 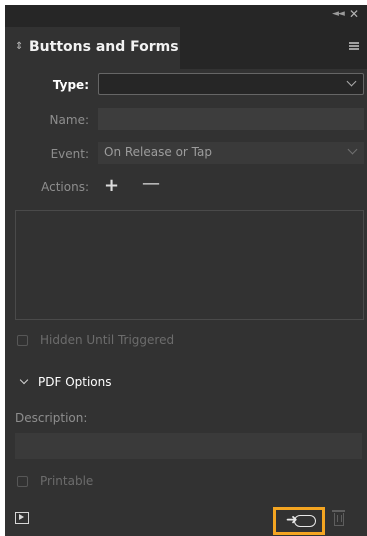 I want to click on event-value: On Release or Tap, so click(x=158, y=152).